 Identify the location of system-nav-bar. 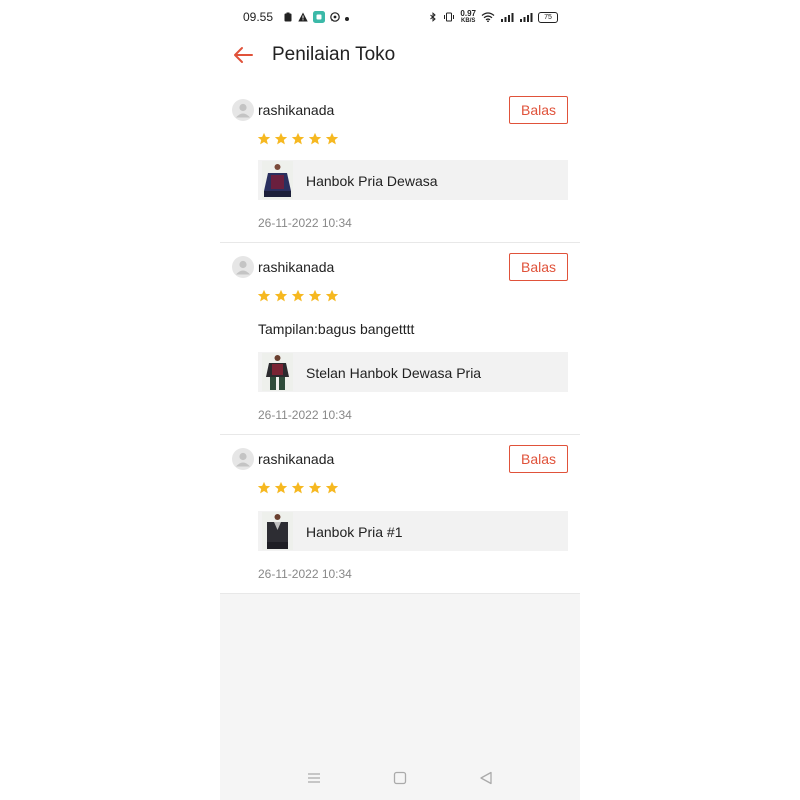
(400, 778).